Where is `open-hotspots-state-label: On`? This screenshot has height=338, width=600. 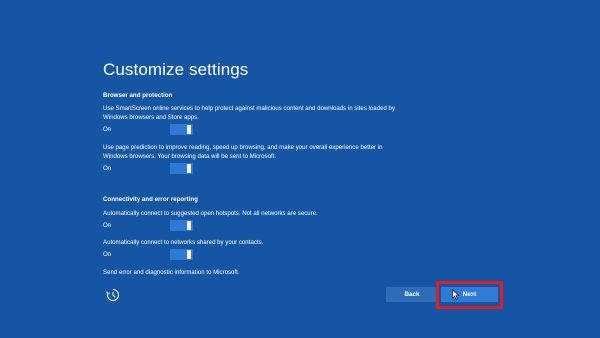 open-hotspots-state-label: On is located at coordinates (107, 225).